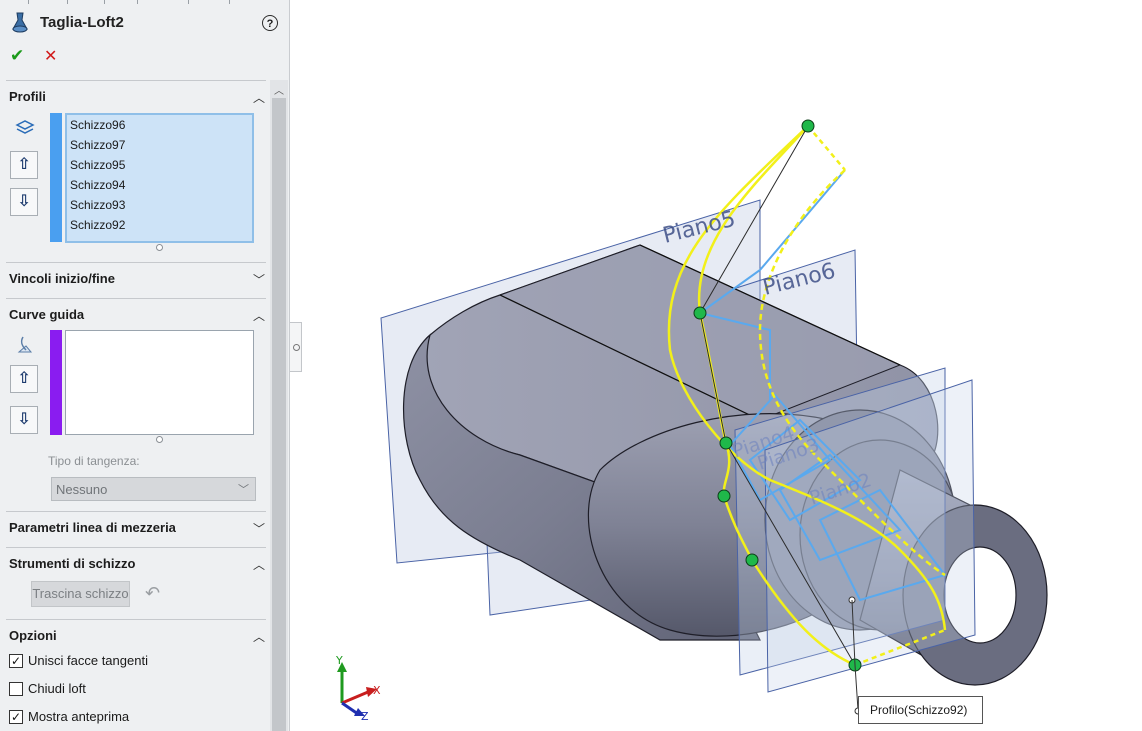  Describe the element at coordinates (79, 716) in the screenshot. I see `option-label: Mostra anteprima` at that location.